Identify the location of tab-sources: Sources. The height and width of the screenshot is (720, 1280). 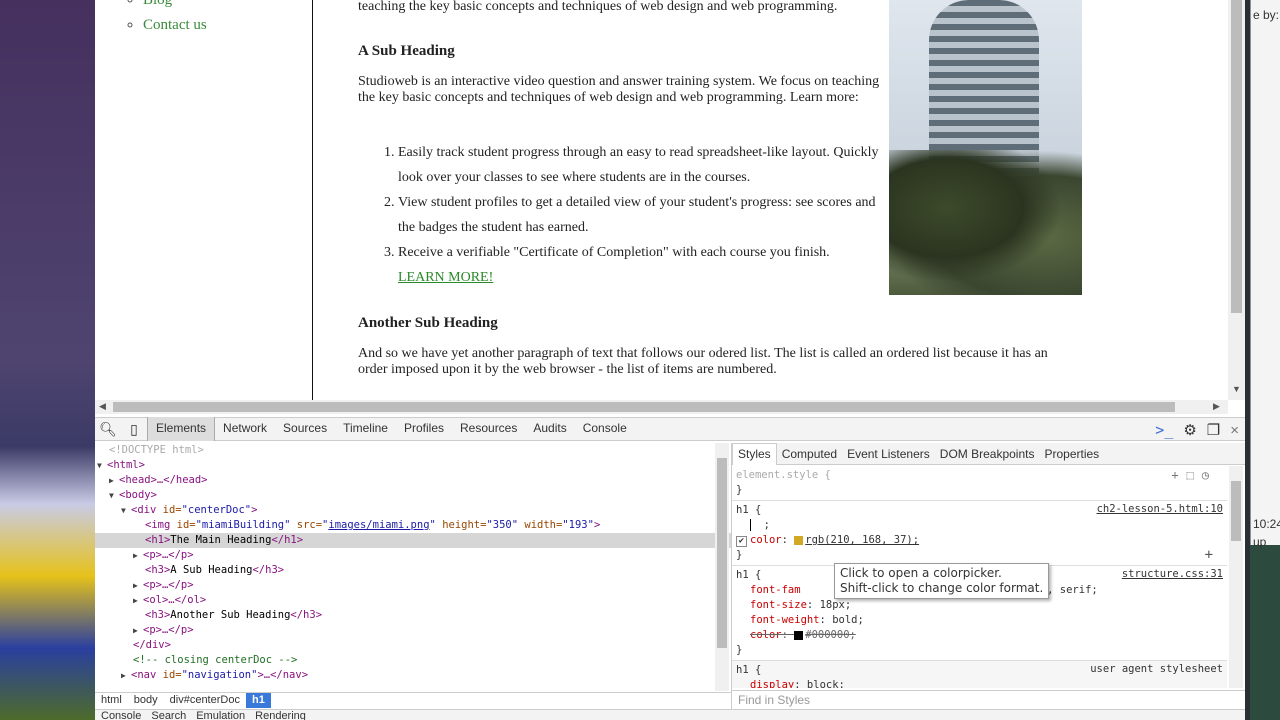
(305, 429).